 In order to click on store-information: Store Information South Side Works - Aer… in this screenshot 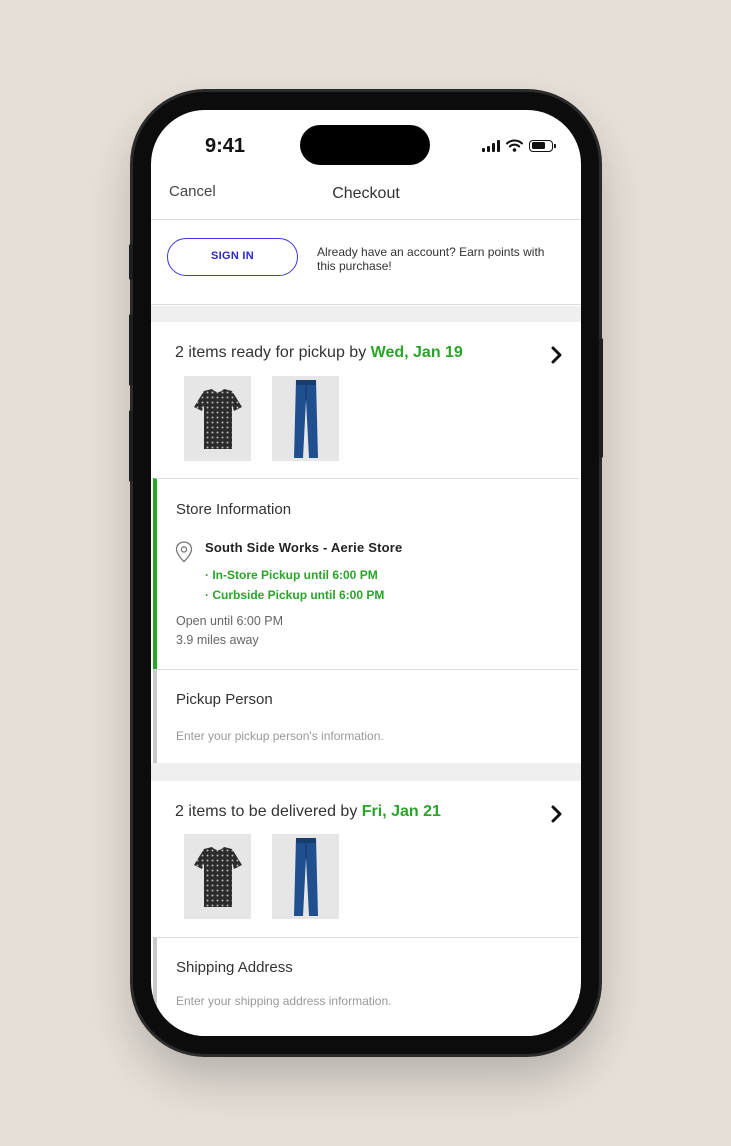, I will do `click(366, 573)`.